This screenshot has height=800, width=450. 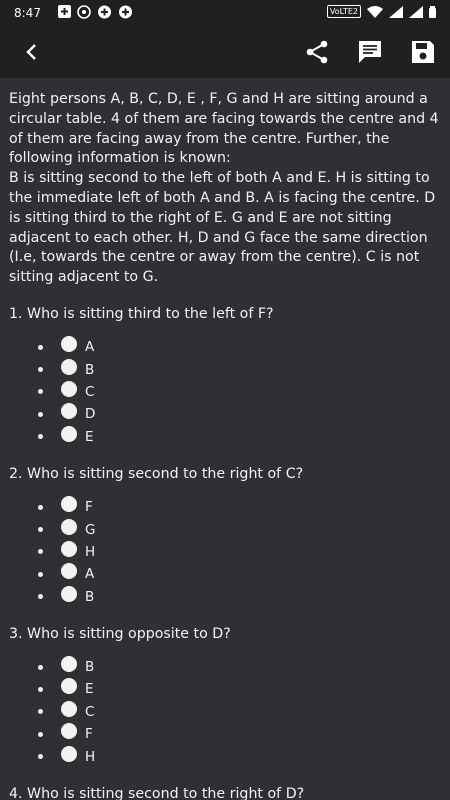 What do you see at coordinates (104, 12) in the screenshot?
I see `game-icon` at bounding box center [104, 12].